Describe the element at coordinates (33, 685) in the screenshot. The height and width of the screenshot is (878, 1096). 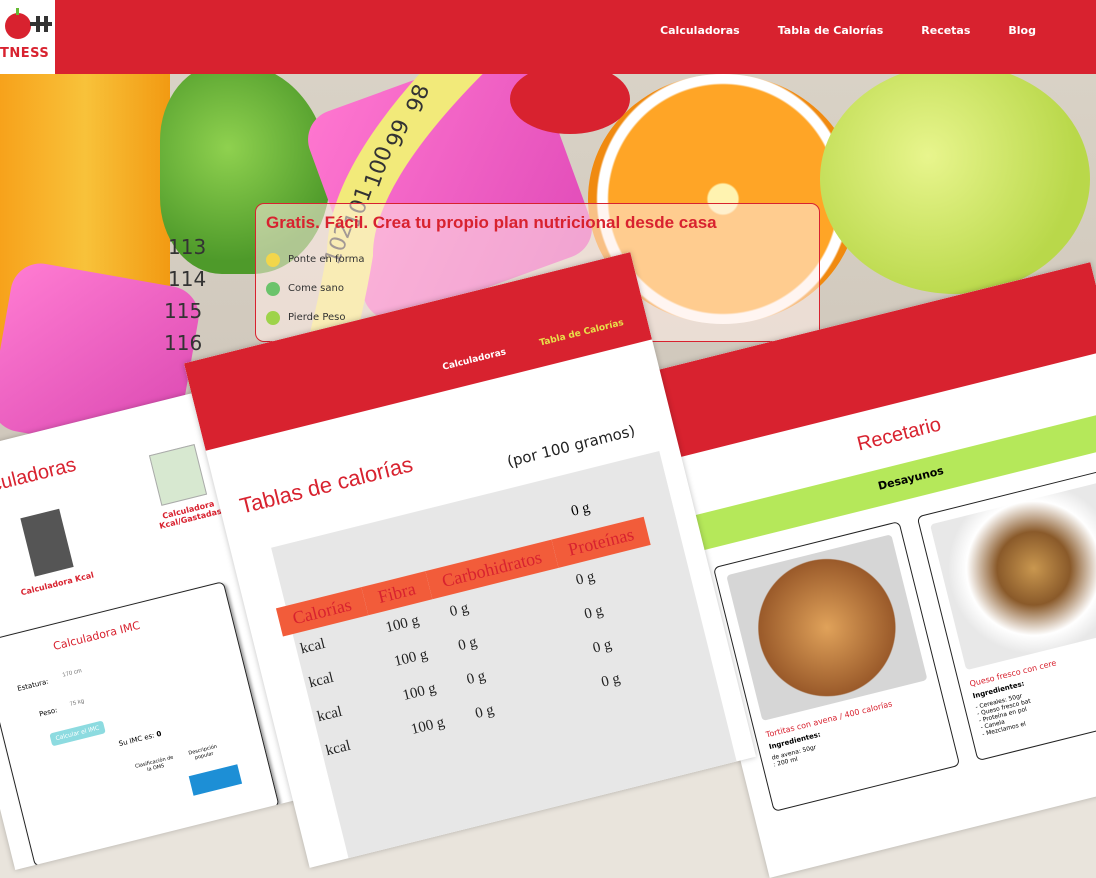
I see `height-label: Estatura:` at that location.